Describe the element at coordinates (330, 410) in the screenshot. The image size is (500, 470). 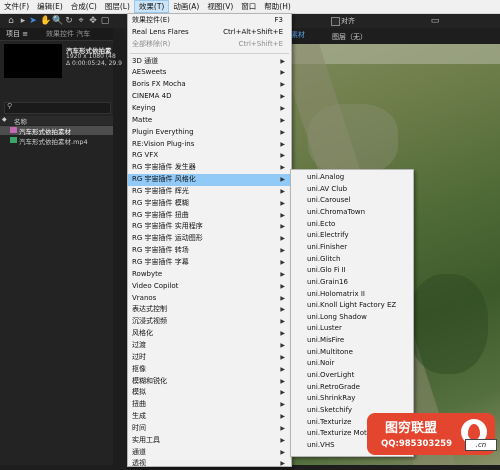
I see `submenu-item-label: uni.Sketchify` at that location.